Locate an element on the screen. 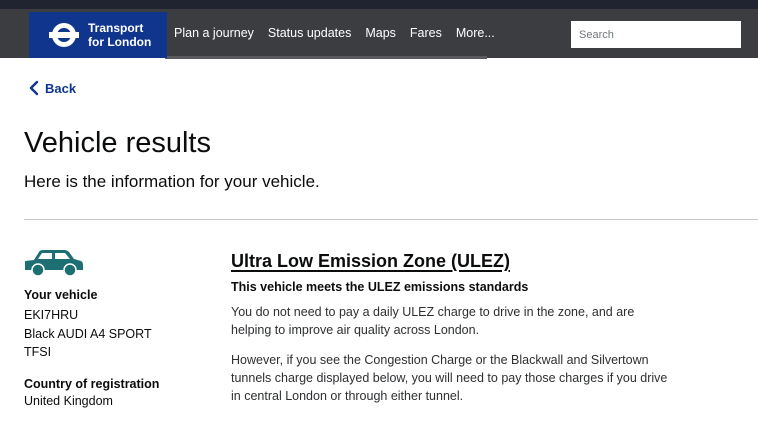 Image resolution: width=758 pixels, height=422 pixels. top-strip is located at coordinates (379, 4).